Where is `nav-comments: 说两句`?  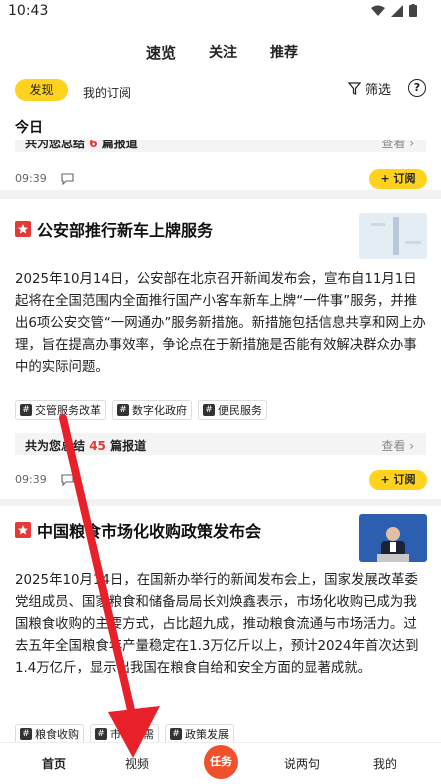 nav-comments: 说两句 is located at coordinates (302, 763).